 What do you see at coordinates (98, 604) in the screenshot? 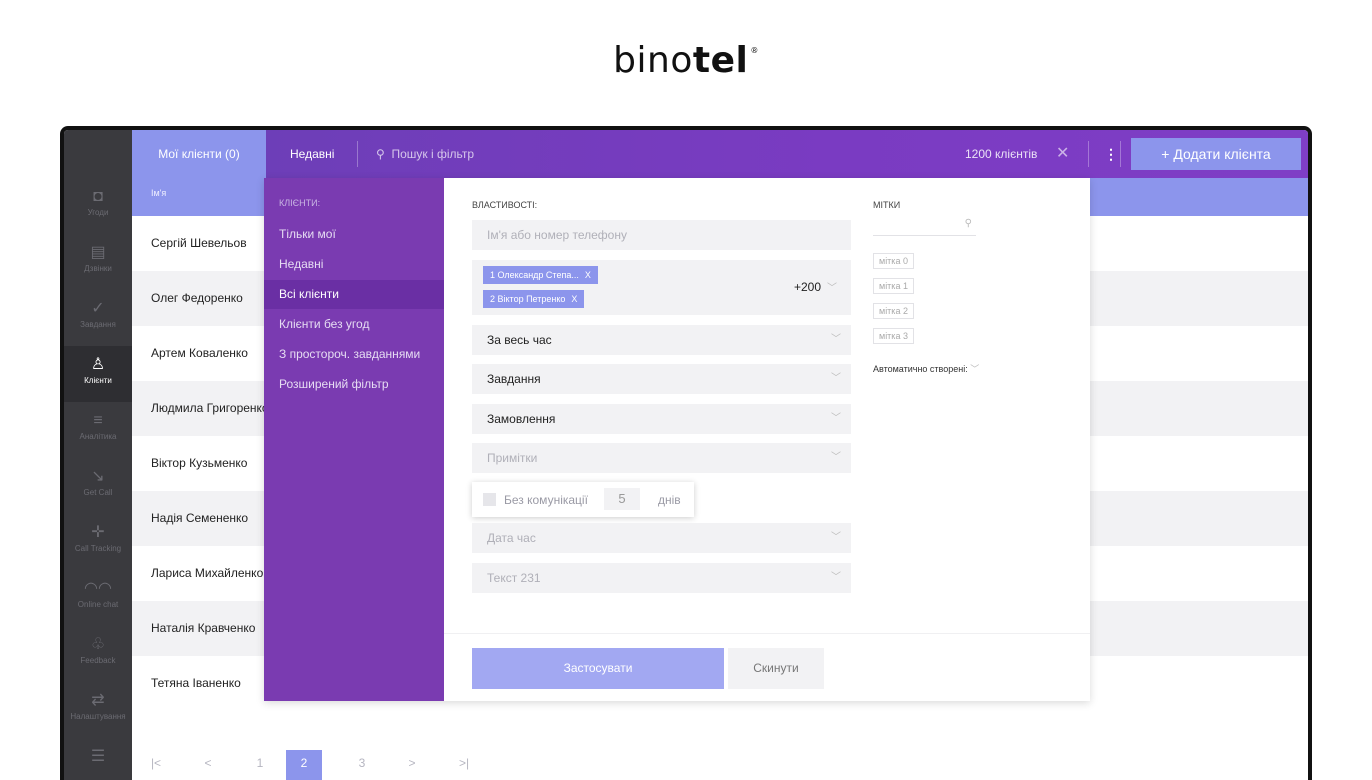
I see `sidebar-item-label: Online chat` at bounding box center [98, 604].